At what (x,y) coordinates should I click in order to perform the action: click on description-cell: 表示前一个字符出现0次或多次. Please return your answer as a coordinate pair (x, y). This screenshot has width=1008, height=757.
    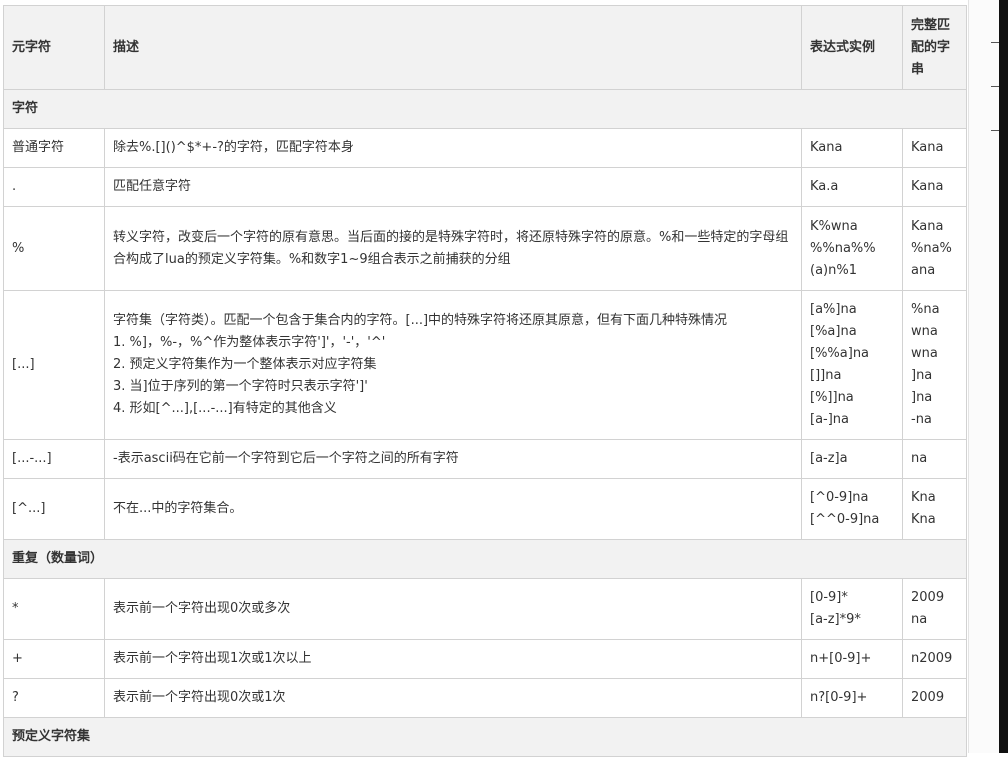
    Looking at the image, I should click on (453, 609).